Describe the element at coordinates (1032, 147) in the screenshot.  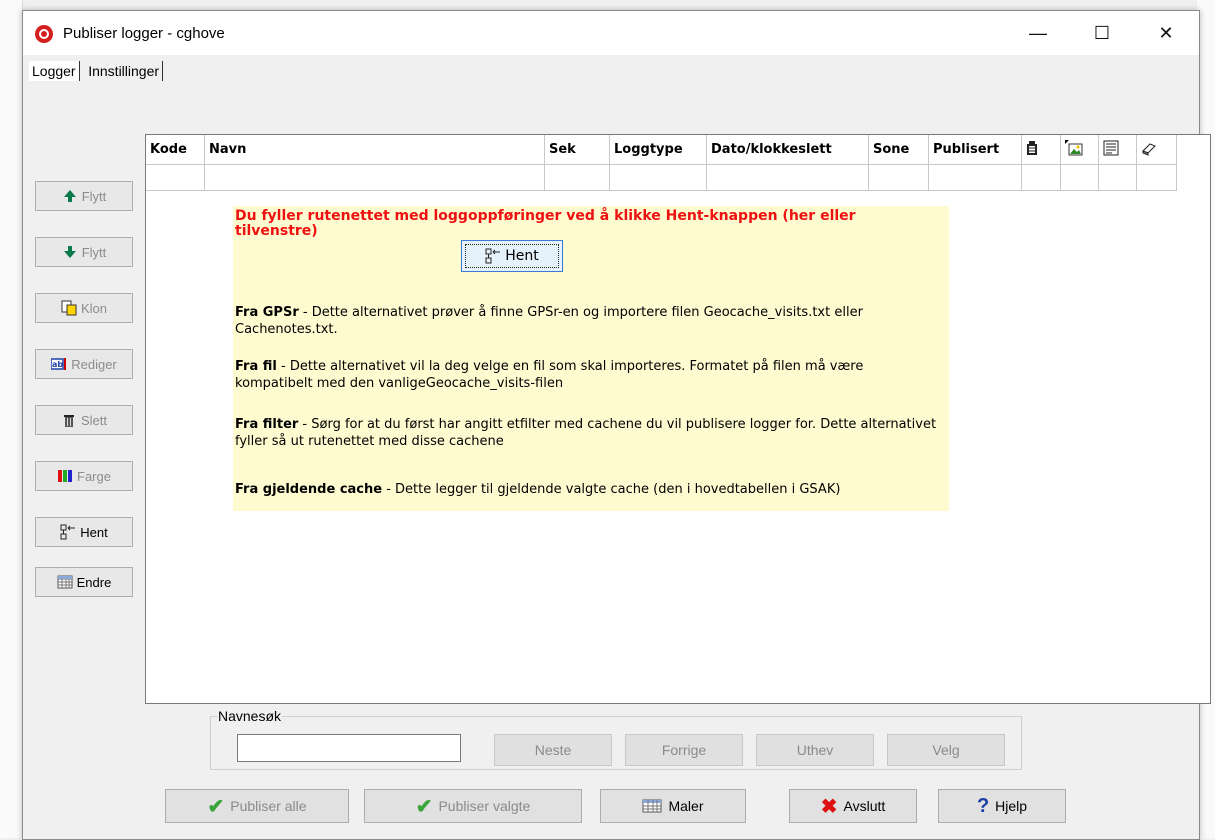
I see `travelbug-icon` at that location.